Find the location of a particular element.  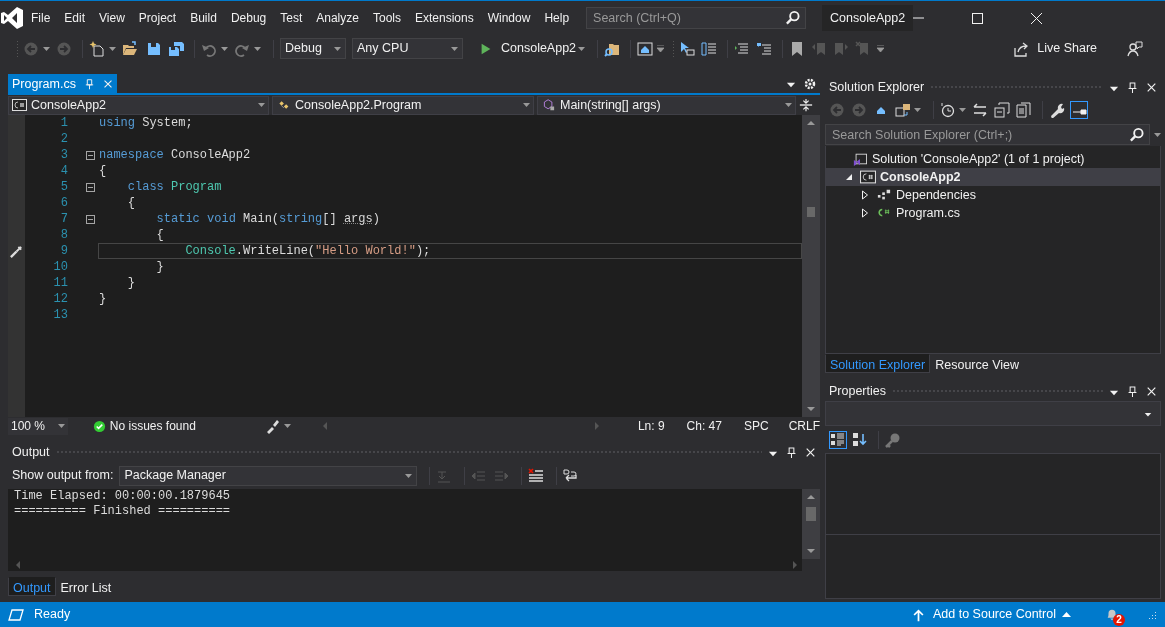

preview-icon is located at coordinates (1079, 110).